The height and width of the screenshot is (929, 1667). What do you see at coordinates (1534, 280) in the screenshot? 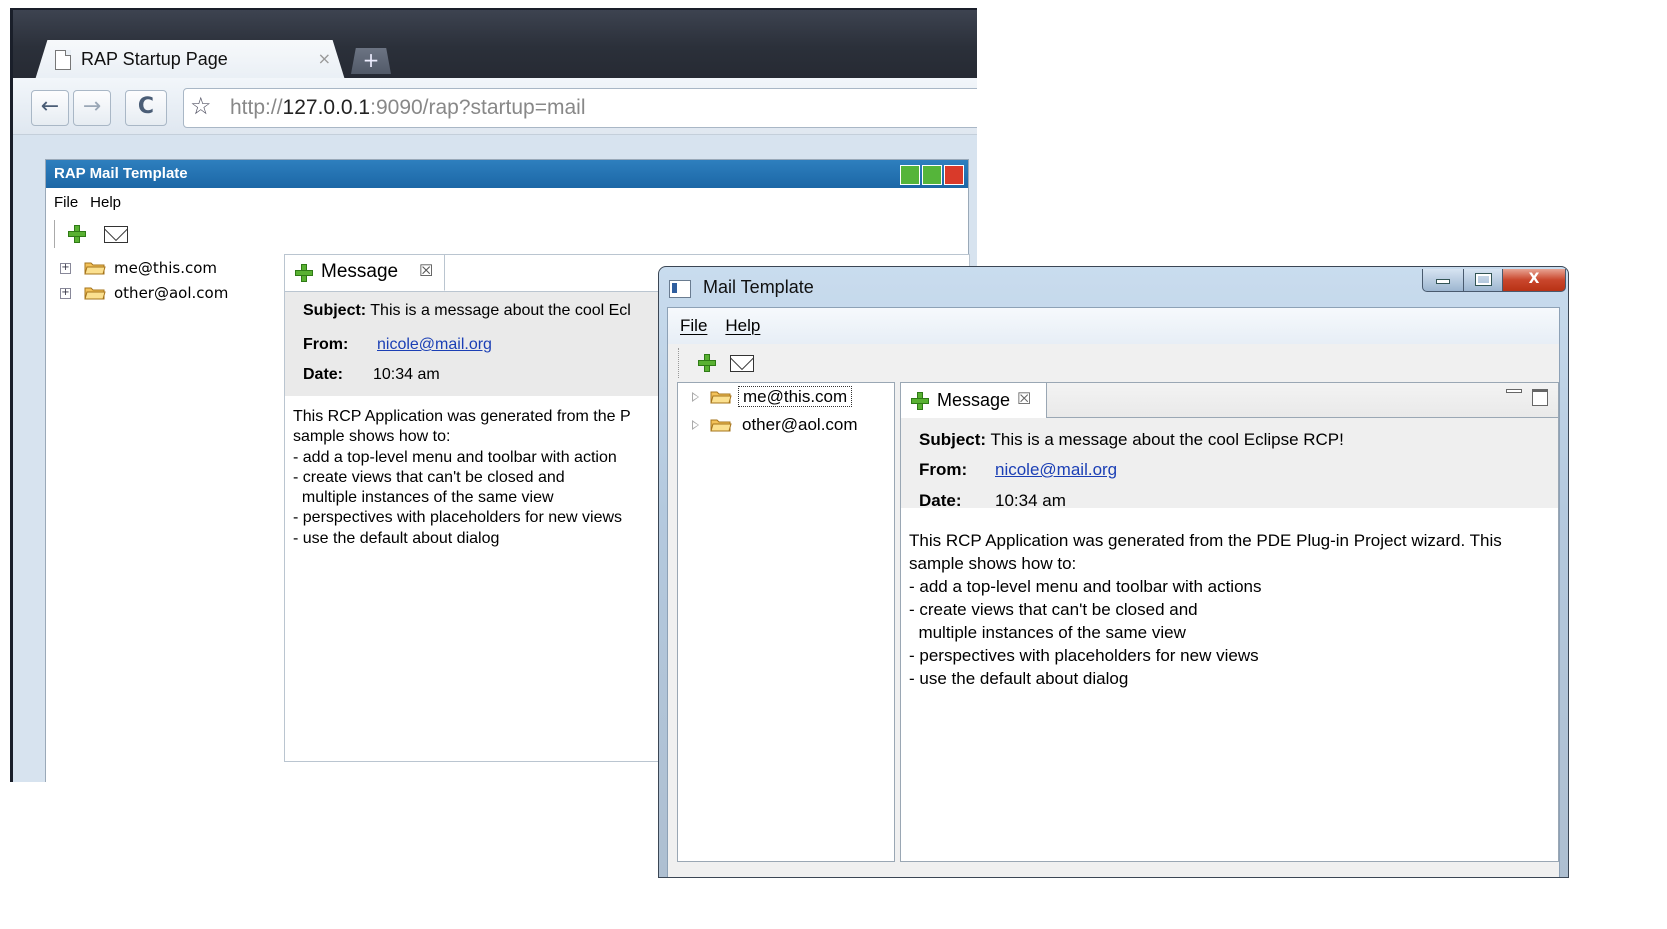
I see `close-button: X` at bounding box center [1534, 280].